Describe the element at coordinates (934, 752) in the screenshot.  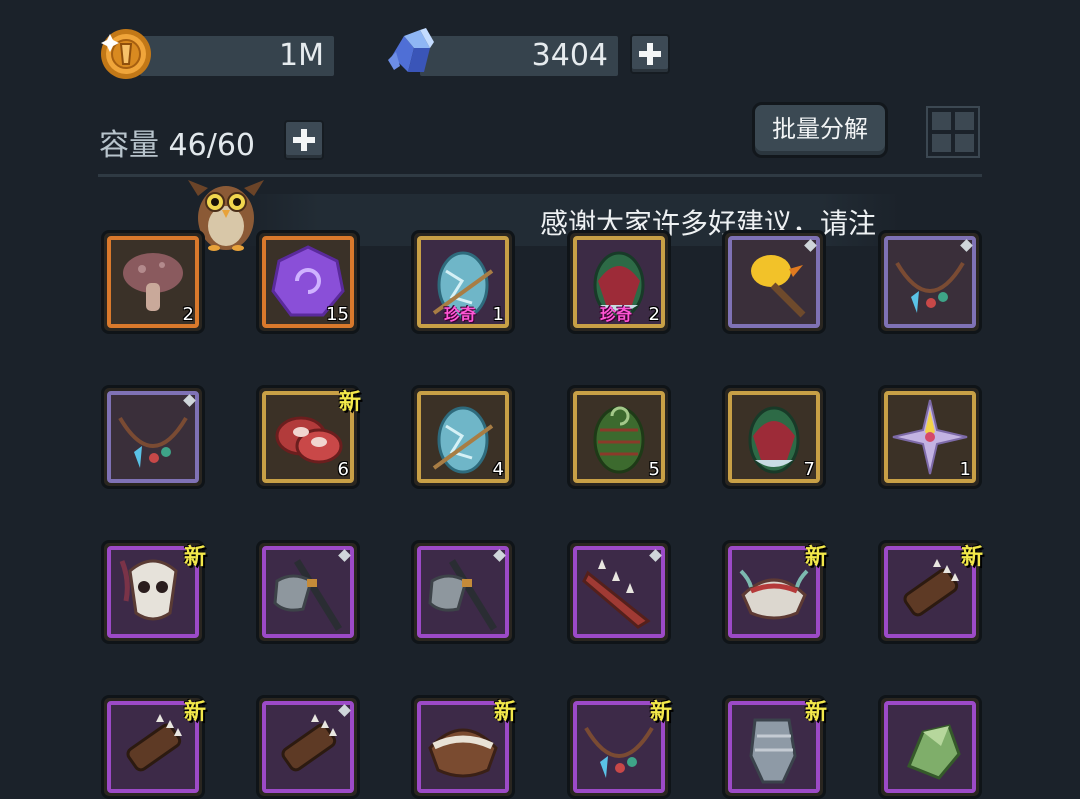
I see `green-gem-icon` at that location.